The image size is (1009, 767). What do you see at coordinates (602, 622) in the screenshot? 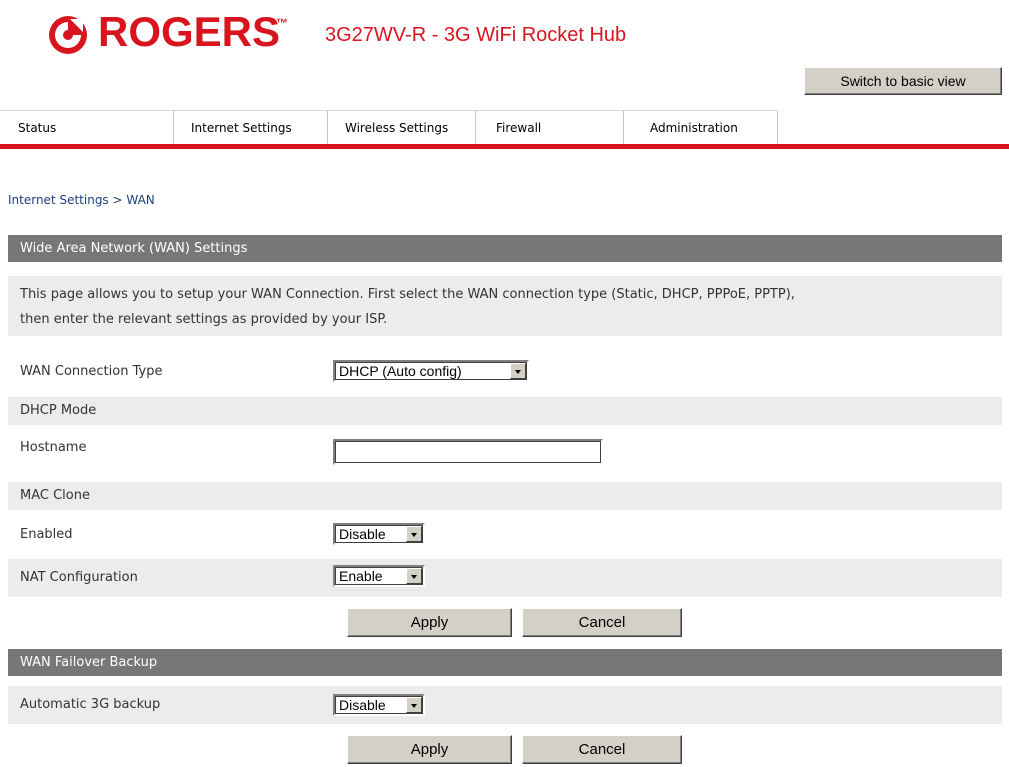
I see `wan-cancel-button: Cancel` at bounding box center [602, 622].